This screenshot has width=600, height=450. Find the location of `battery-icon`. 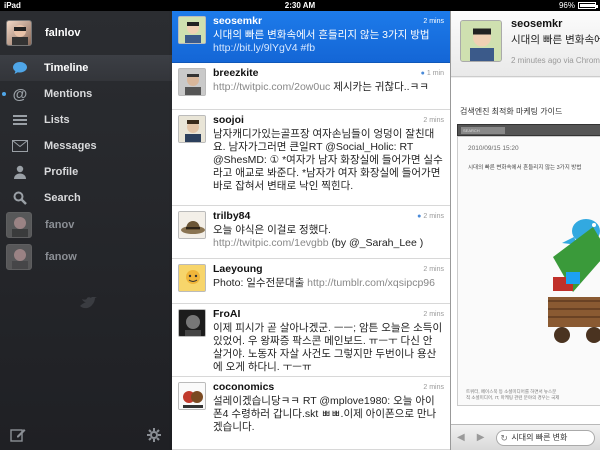

battery-icon is located at coordinates (588, 5).